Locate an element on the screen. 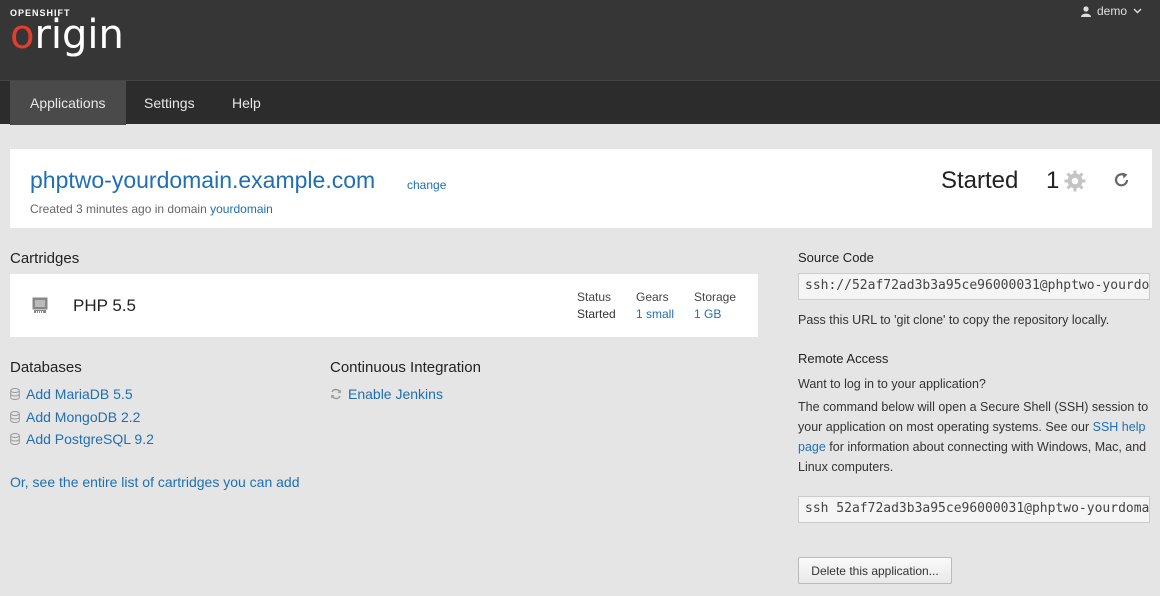  gear-icon is located at coordinates (1075, 181).